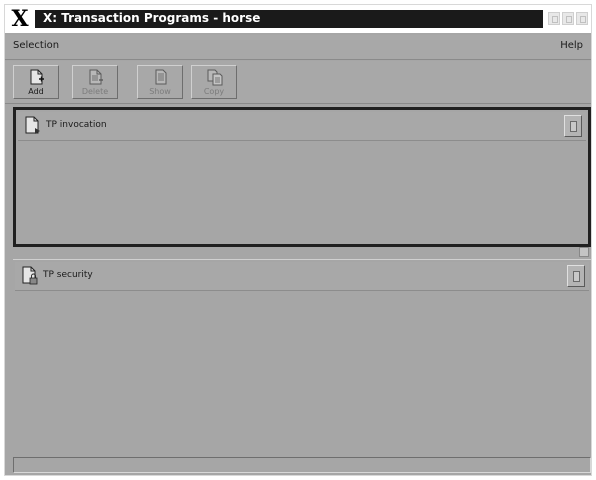  I want to click on maximize-icon, so click(568, 18).